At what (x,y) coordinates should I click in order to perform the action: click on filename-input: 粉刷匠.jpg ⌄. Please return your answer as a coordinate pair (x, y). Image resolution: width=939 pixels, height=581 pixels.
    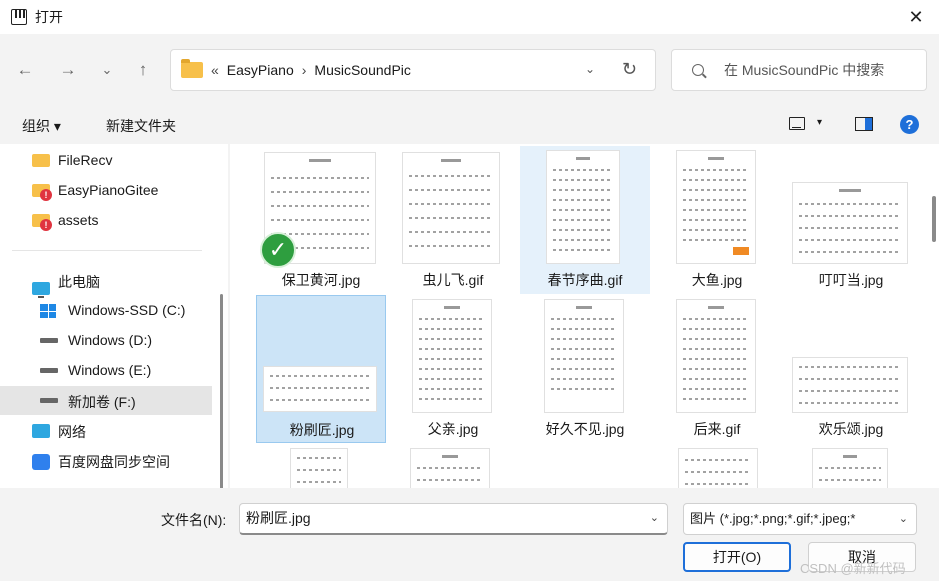
    Looking at the image, I should click on (453, 519).